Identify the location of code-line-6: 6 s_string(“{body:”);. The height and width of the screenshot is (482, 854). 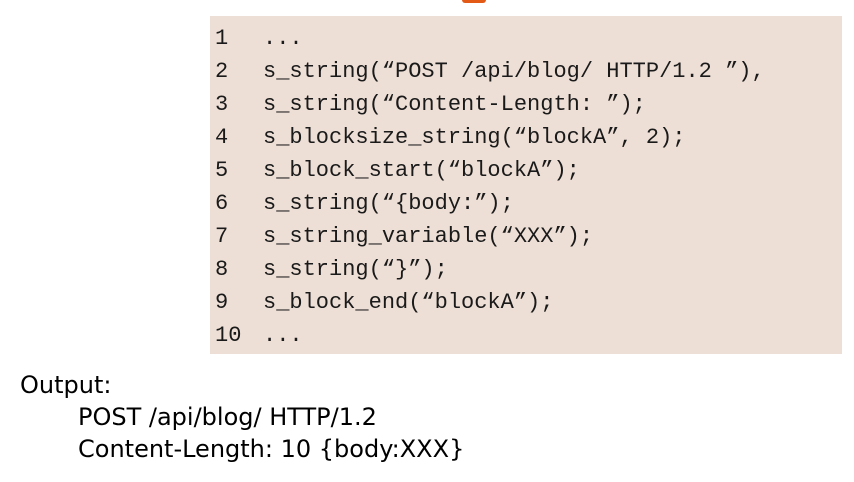
(490, 203).